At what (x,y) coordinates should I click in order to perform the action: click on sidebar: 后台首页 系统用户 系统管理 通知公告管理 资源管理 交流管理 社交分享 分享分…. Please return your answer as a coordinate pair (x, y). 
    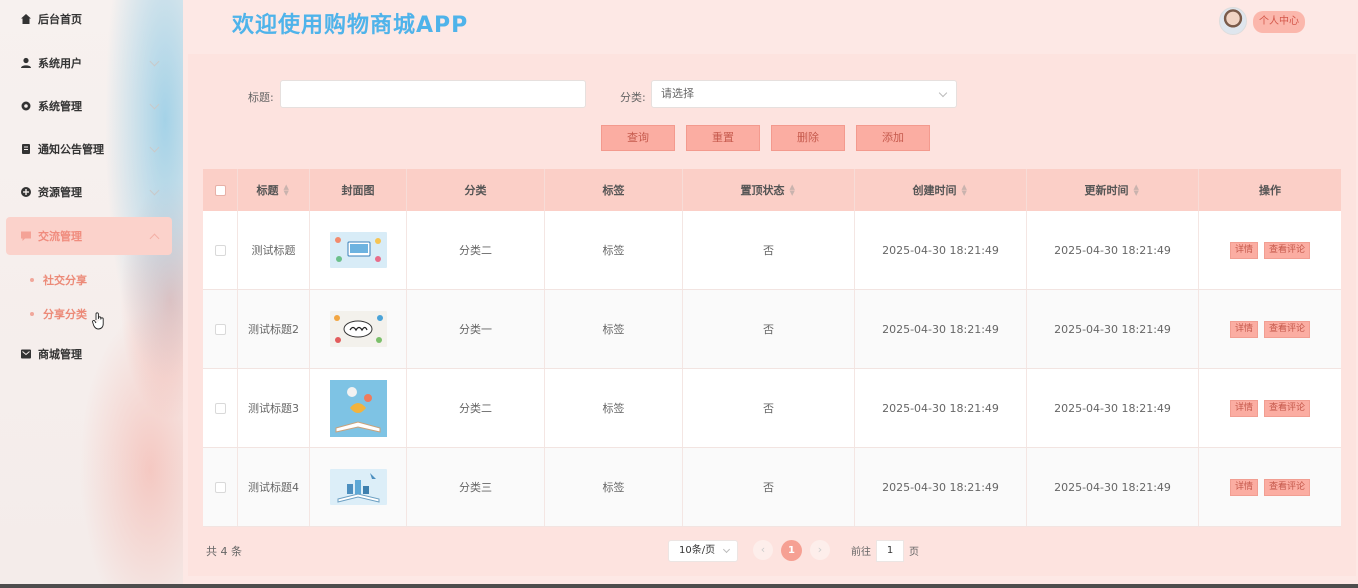
    Looking at the image, I should click on (91, 294).